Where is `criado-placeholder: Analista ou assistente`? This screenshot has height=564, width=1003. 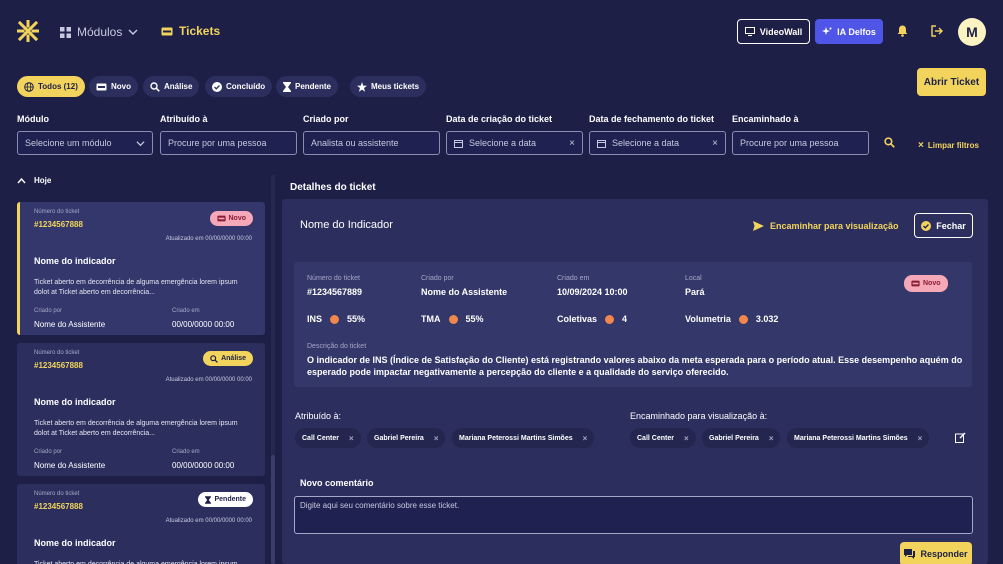 criado-placeholder: Analista ou assistente is located at coordinates (355, 143).